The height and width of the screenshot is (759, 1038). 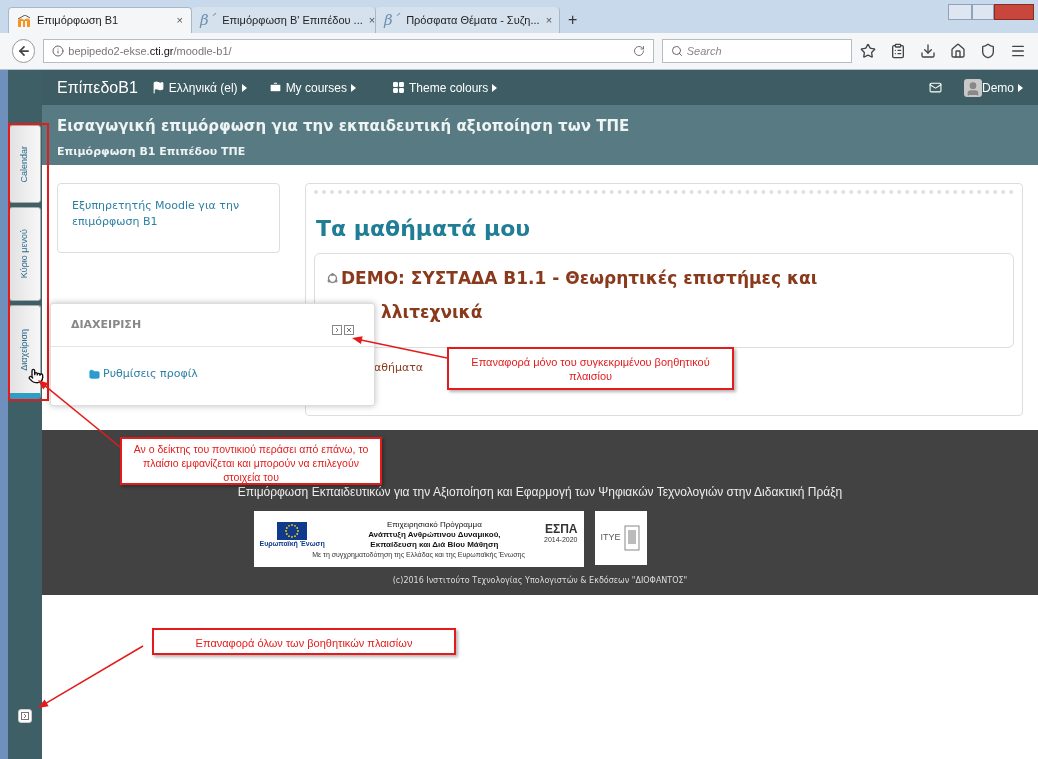 What do you see at coordinates (468, 20) in the screenshot?
I see `browser-tab: β΄ Πρόσφατα Θέματα - Συζη... ×` at bounding box center [468, 20].